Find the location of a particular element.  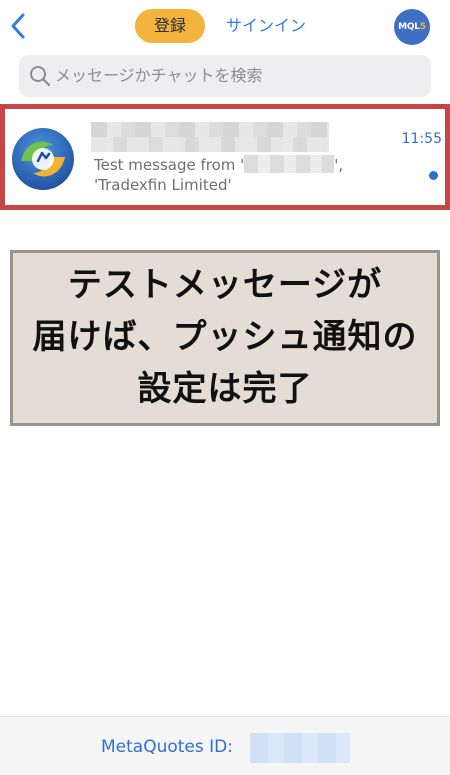

message-time: 11:55 is located at coordinates (421, 139).